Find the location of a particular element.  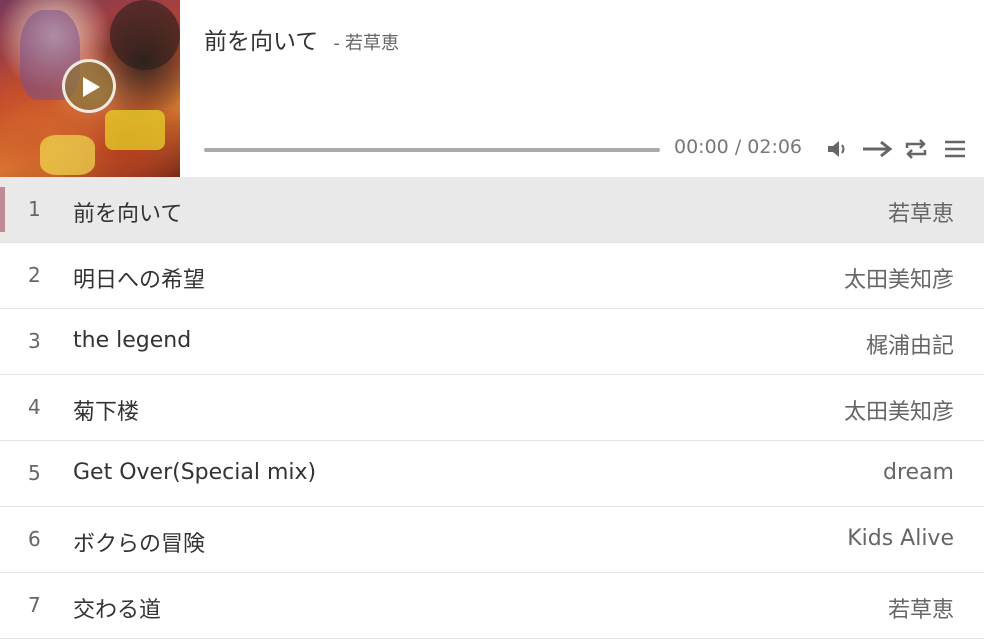

track-artist: dream is located at coordinates (918, 472).